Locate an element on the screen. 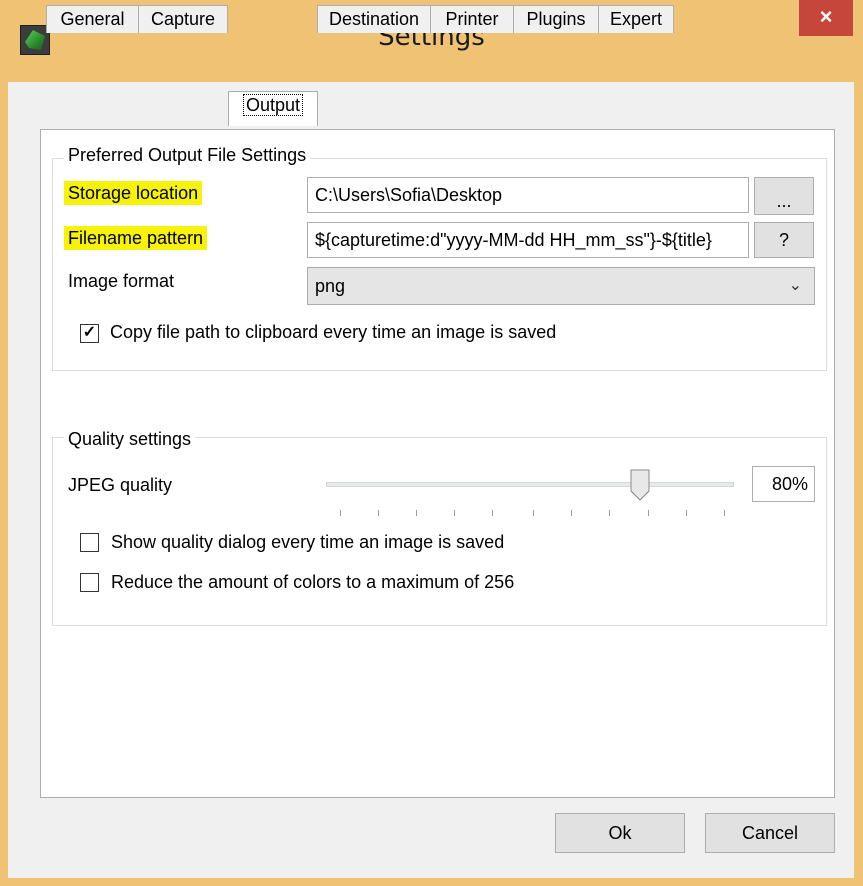 This screenshot has height=886, width=863. tab-output: Output is located at coordinates (273, 108).